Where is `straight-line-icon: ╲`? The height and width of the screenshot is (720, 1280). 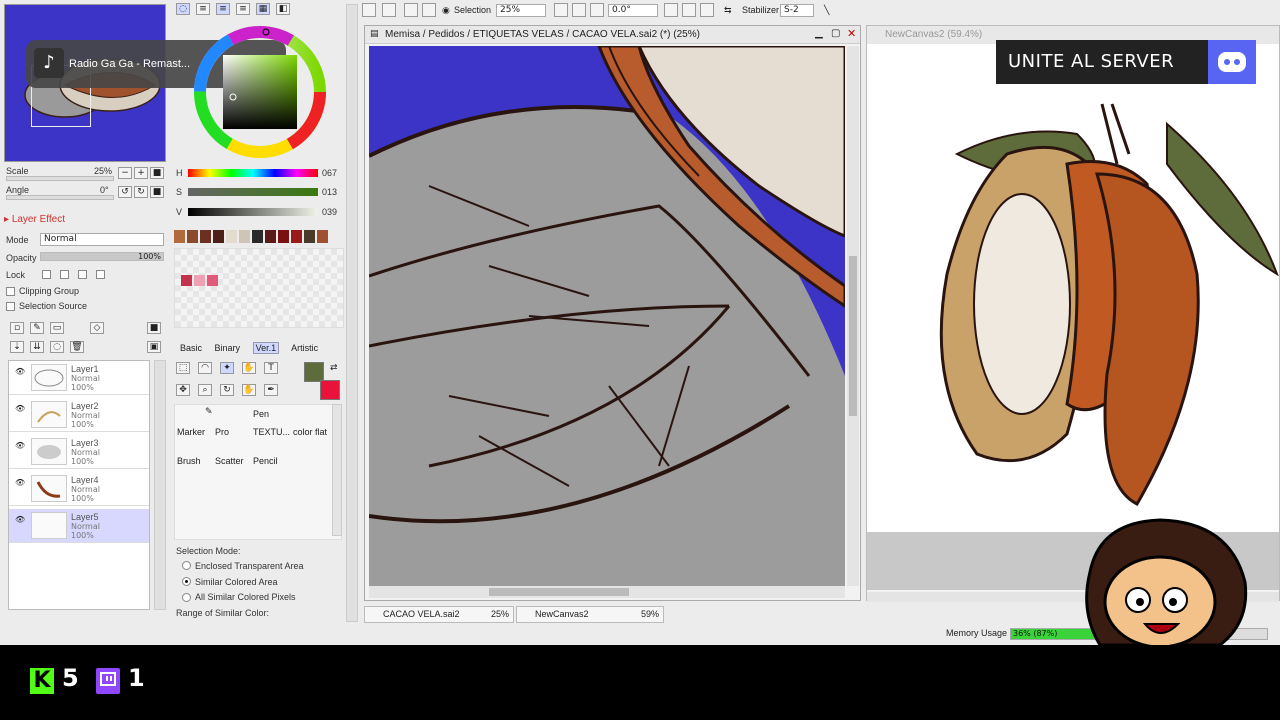
straight-line-icon: ╲ is located at coordinates (826, 10).